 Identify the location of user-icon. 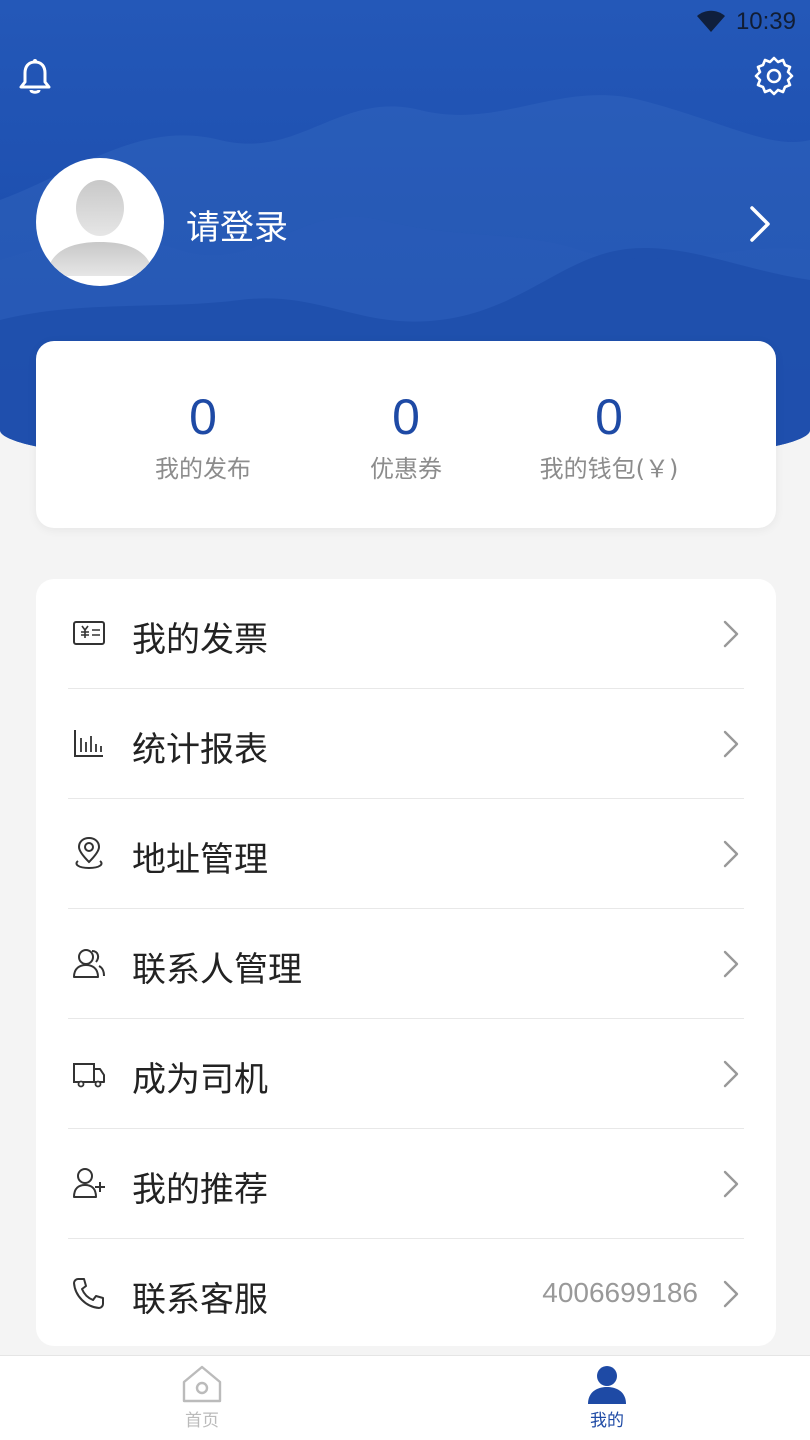
(607, 1385).